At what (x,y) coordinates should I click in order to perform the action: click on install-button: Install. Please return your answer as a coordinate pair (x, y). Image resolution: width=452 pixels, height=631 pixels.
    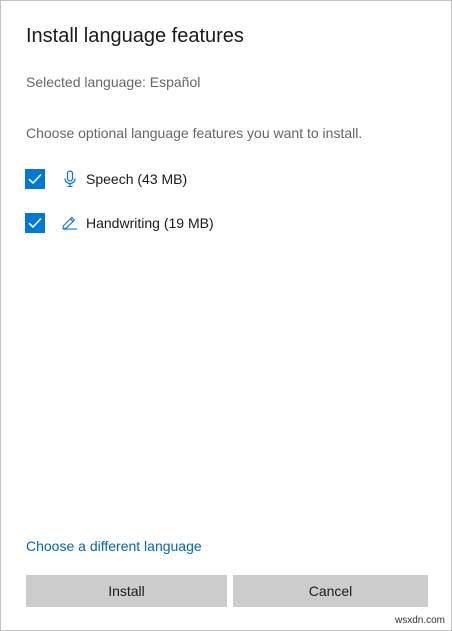
    Looking at the image, I should click on (126, 591).